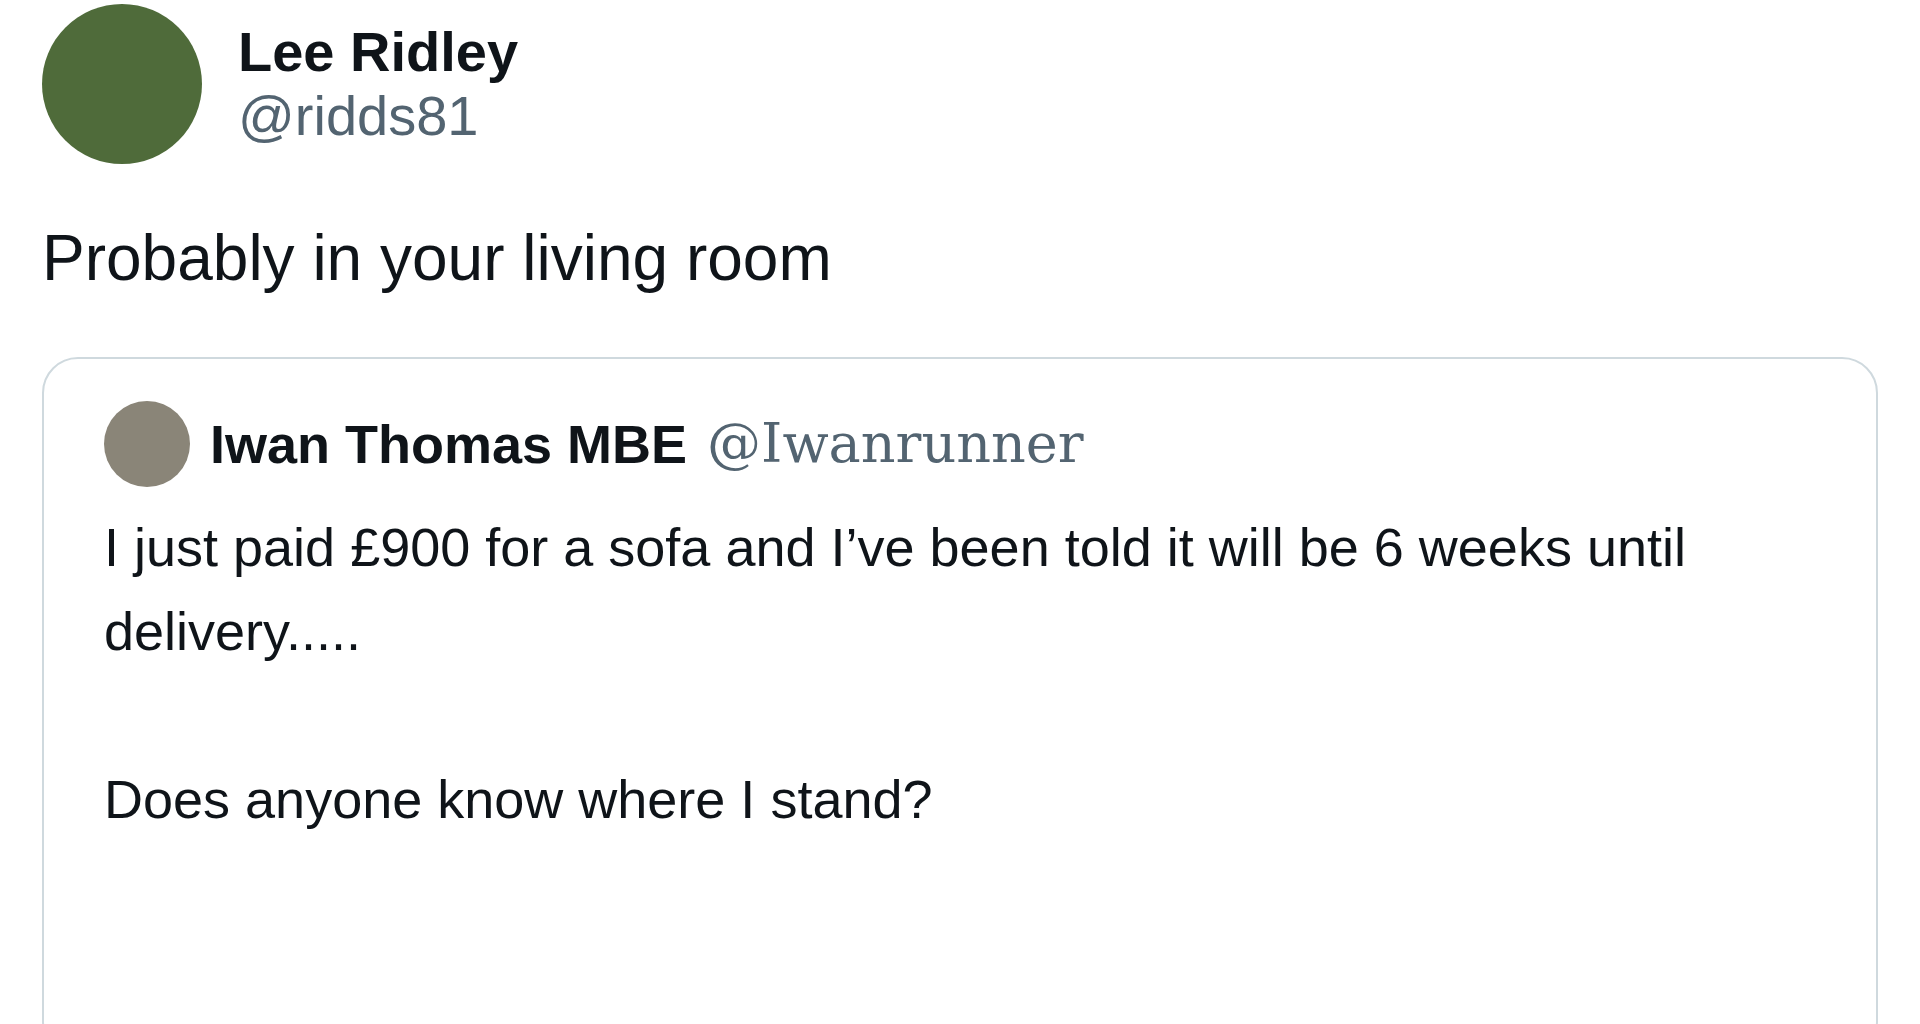  I want to click on quoted-author-handle: @Iwanrunner, so click(895, 444).